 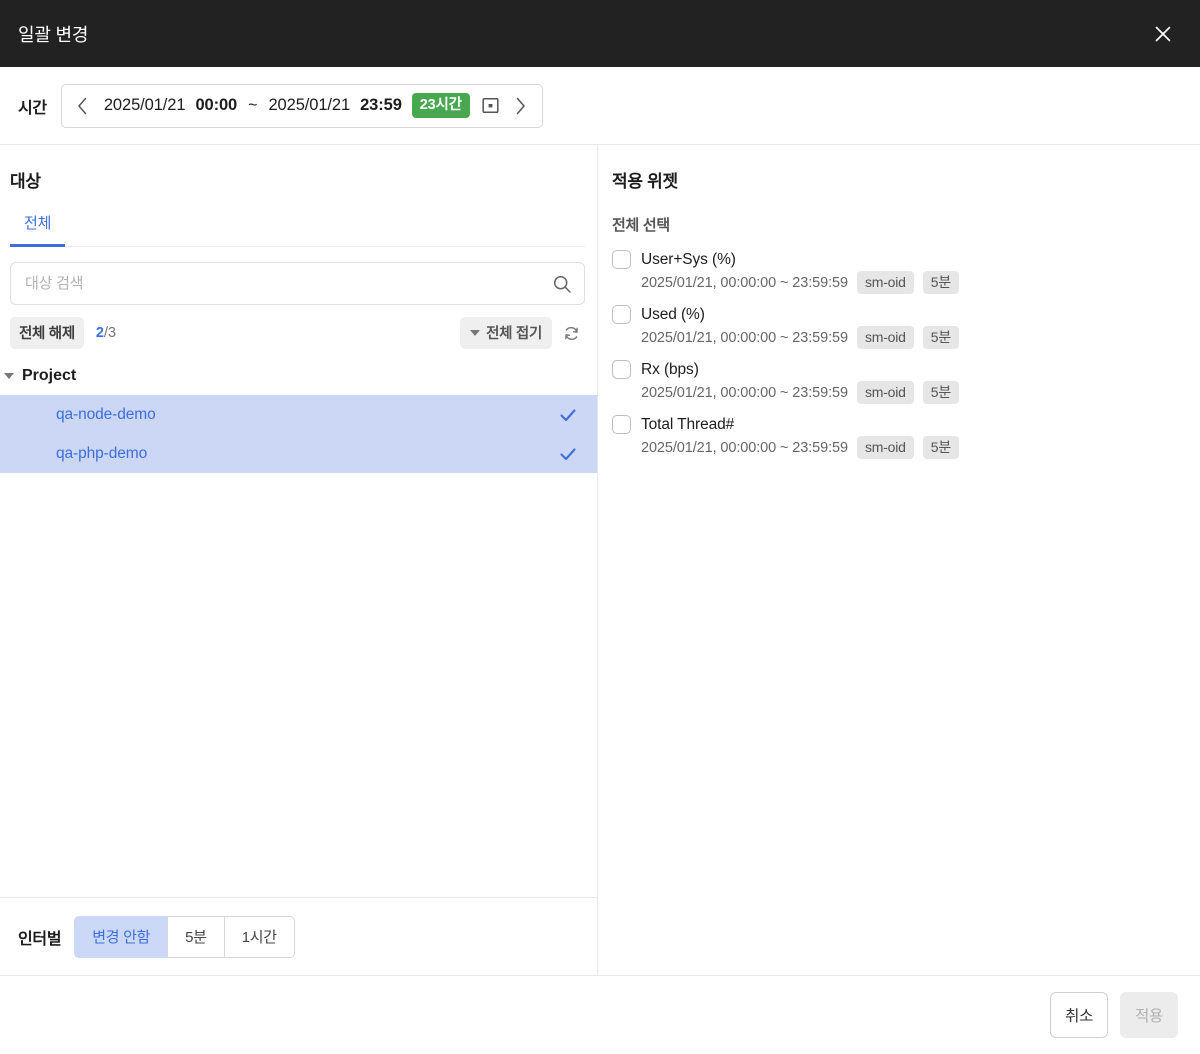 I want to click on interval-row: 인터벌 변경 안함 5분 1시간, so click(x=298, y=936).